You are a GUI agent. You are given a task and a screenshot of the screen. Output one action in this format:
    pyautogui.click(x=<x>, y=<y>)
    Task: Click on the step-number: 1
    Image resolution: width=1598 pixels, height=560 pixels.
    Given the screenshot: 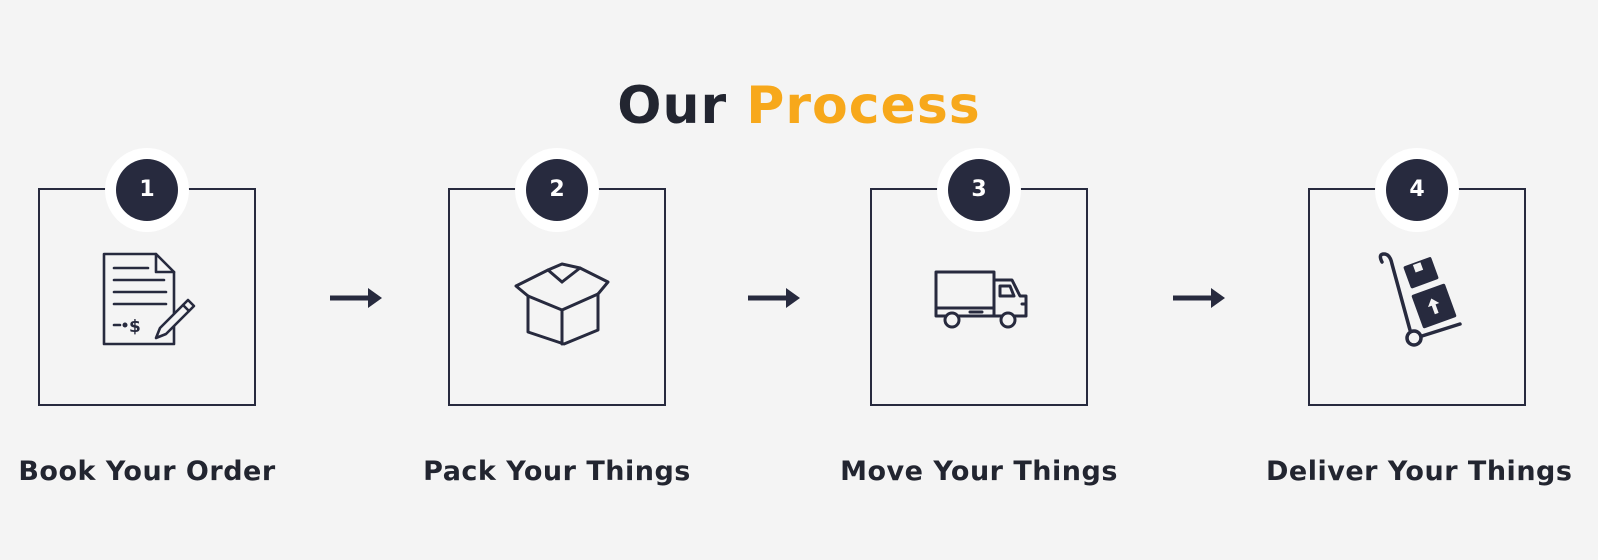 What is the action you would take?
    pyautogui.click(x=147, y=190)
    